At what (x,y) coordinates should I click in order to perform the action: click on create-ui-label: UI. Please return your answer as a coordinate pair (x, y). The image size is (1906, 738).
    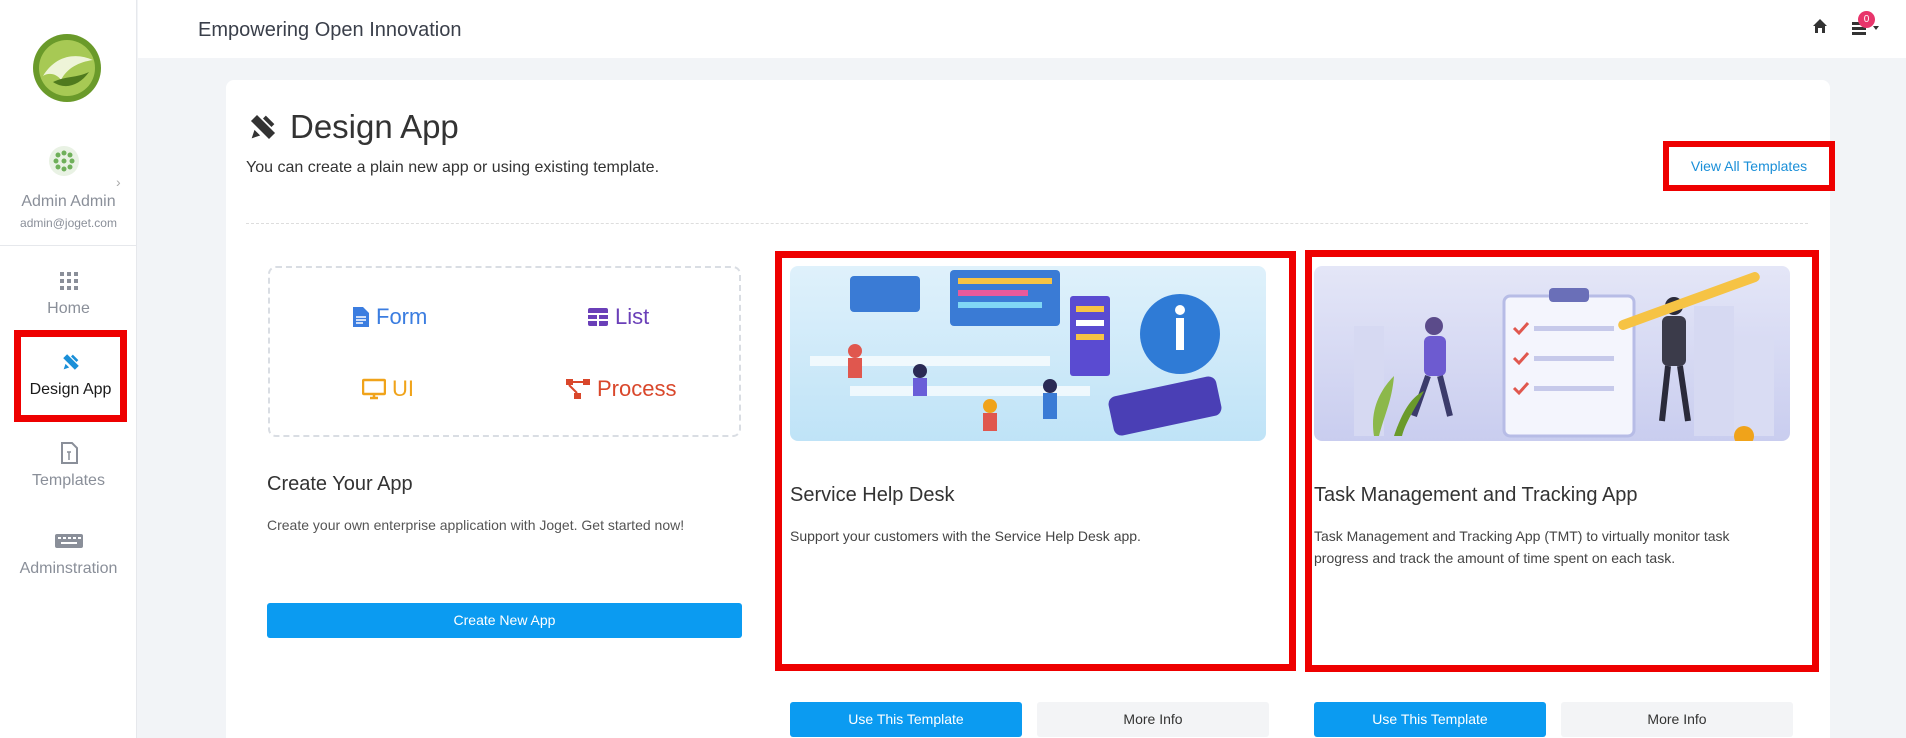
    Looking at the image, I should click on (403, 388).